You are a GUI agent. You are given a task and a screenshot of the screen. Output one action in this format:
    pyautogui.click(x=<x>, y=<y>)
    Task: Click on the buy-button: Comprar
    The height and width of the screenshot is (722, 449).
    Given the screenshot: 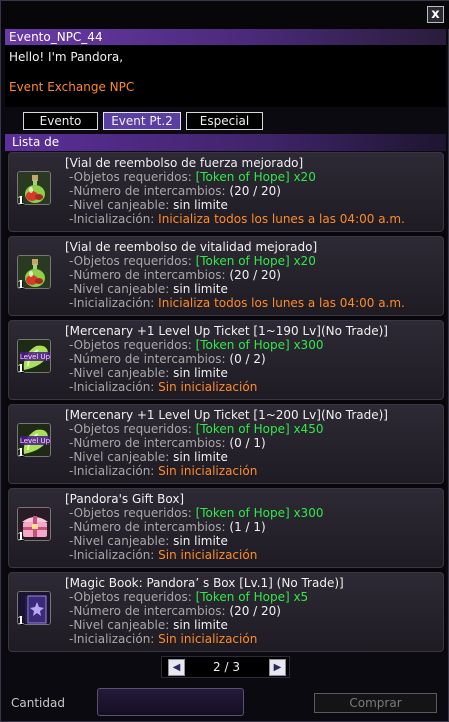 What is the action you would take?
    pyautogui.click(x=375, y=703)
    